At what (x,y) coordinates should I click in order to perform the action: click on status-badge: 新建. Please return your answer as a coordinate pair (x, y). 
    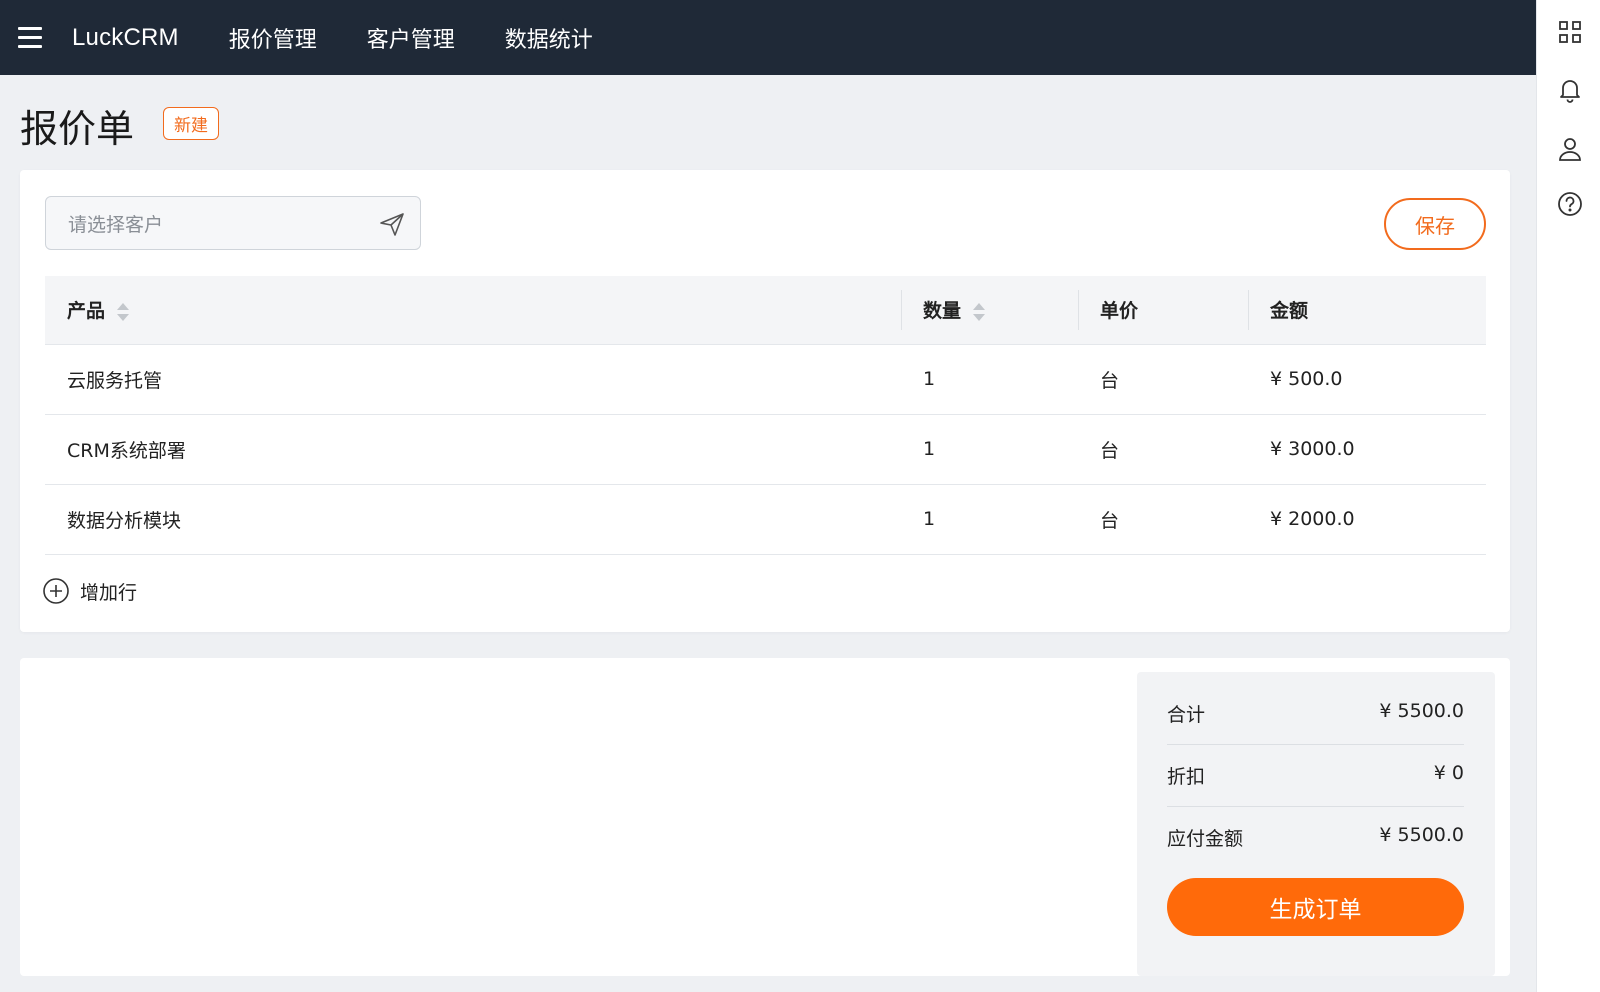
    Looking at the image, I should click on (191, 123).